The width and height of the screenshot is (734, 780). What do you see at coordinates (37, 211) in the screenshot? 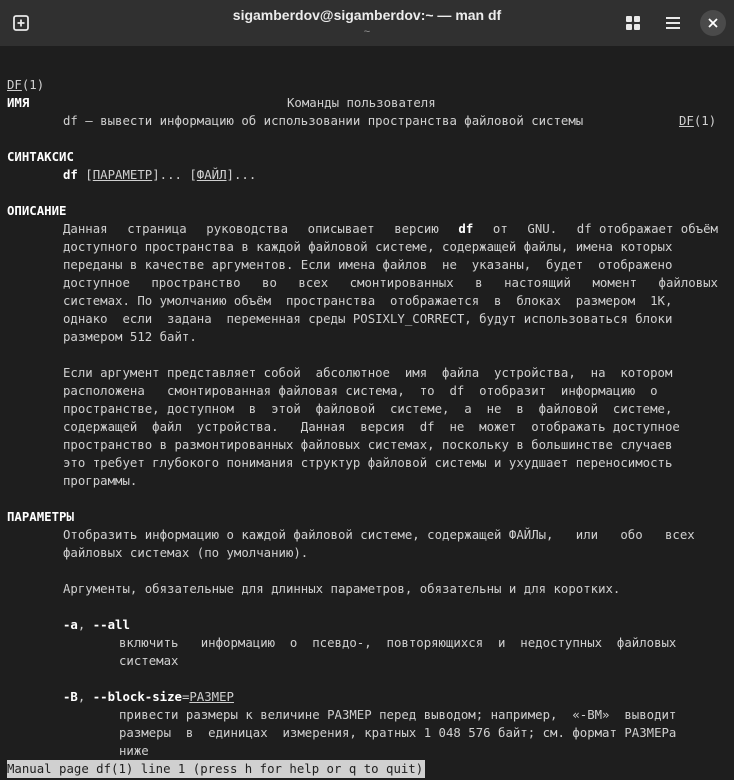
I see `section-description-heading: ОПИСАНИЕ` at bounding box center [37, 211].